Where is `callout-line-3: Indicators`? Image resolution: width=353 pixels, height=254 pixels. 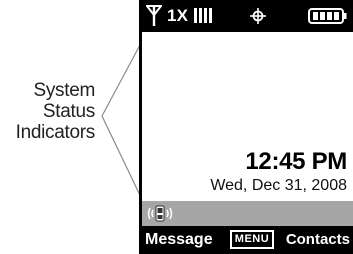 callout-line-3: Indicators is located at coordinates (55, 132).